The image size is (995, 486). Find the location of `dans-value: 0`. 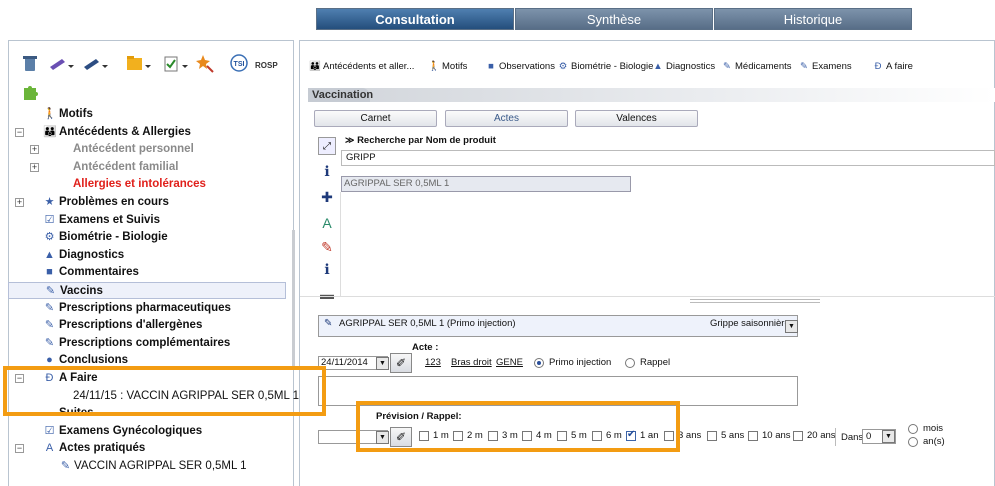

dans-value: 0 is located at coordinates (869, 436).